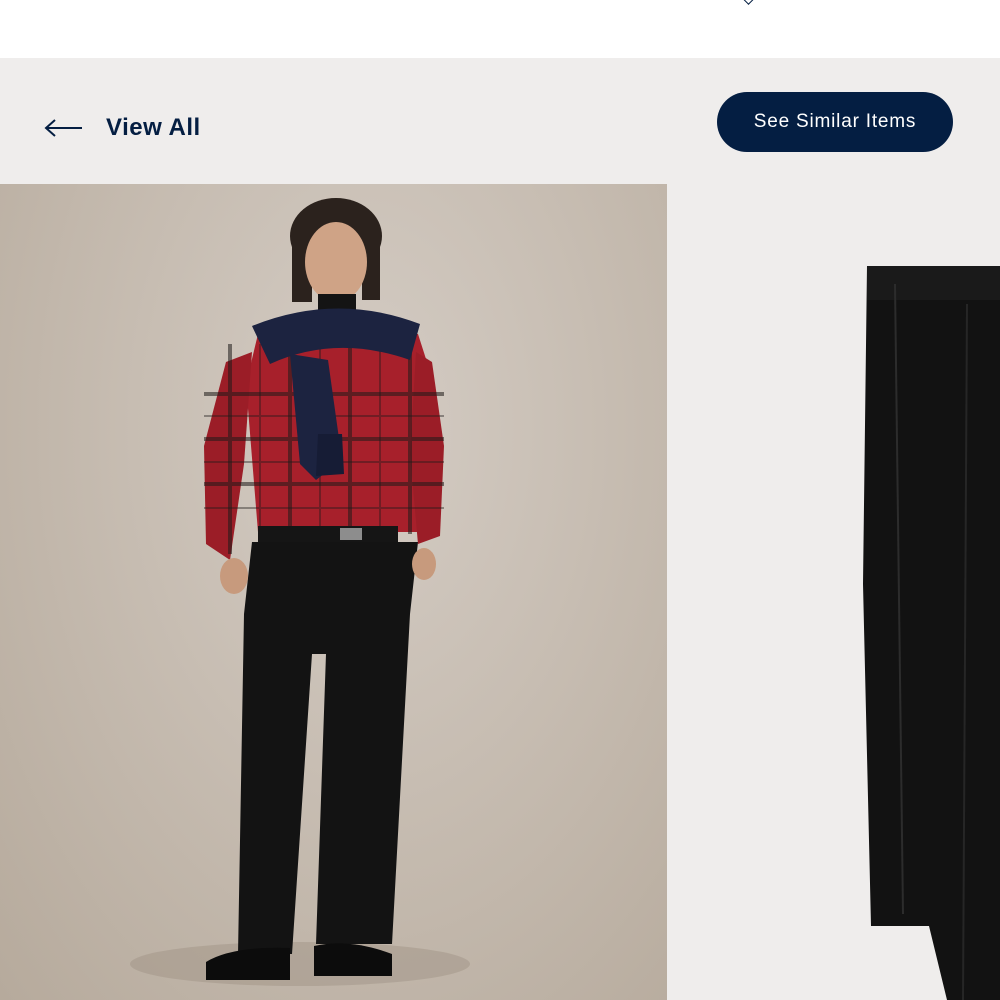  I want to click on view-all-link: View All, so click(122, 128).